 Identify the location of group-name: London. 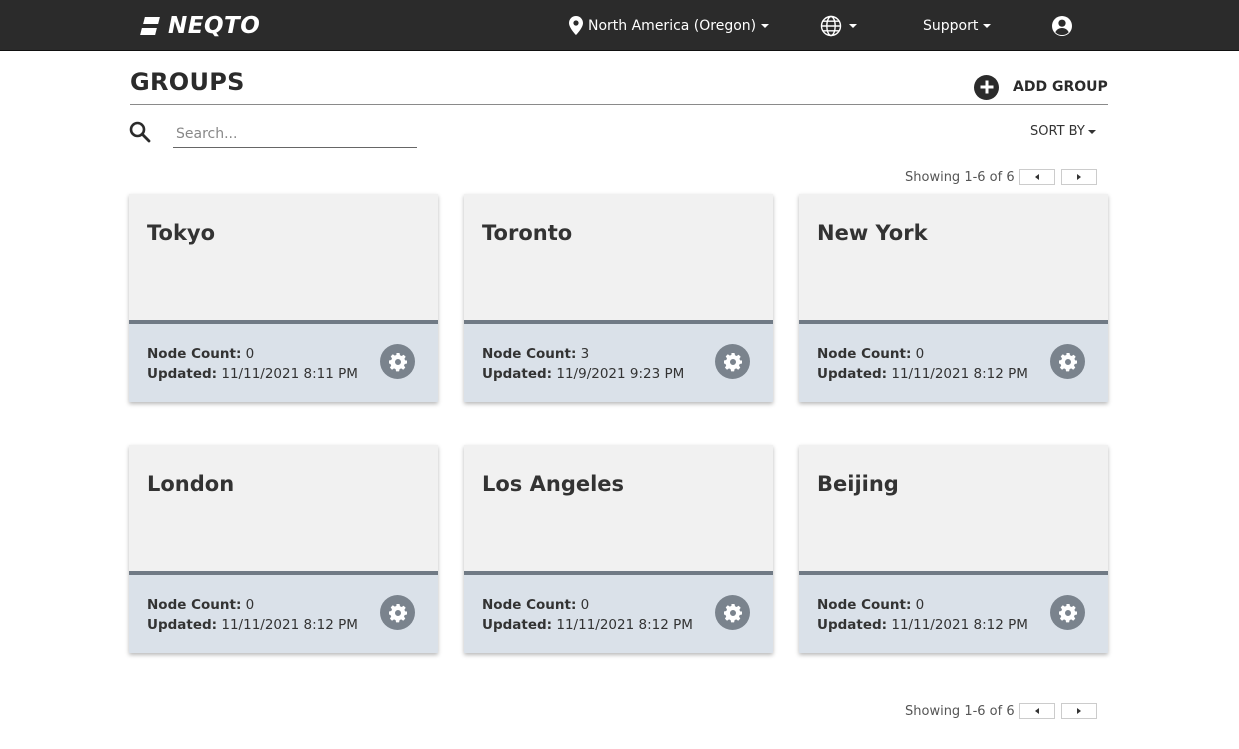
(190, 484).